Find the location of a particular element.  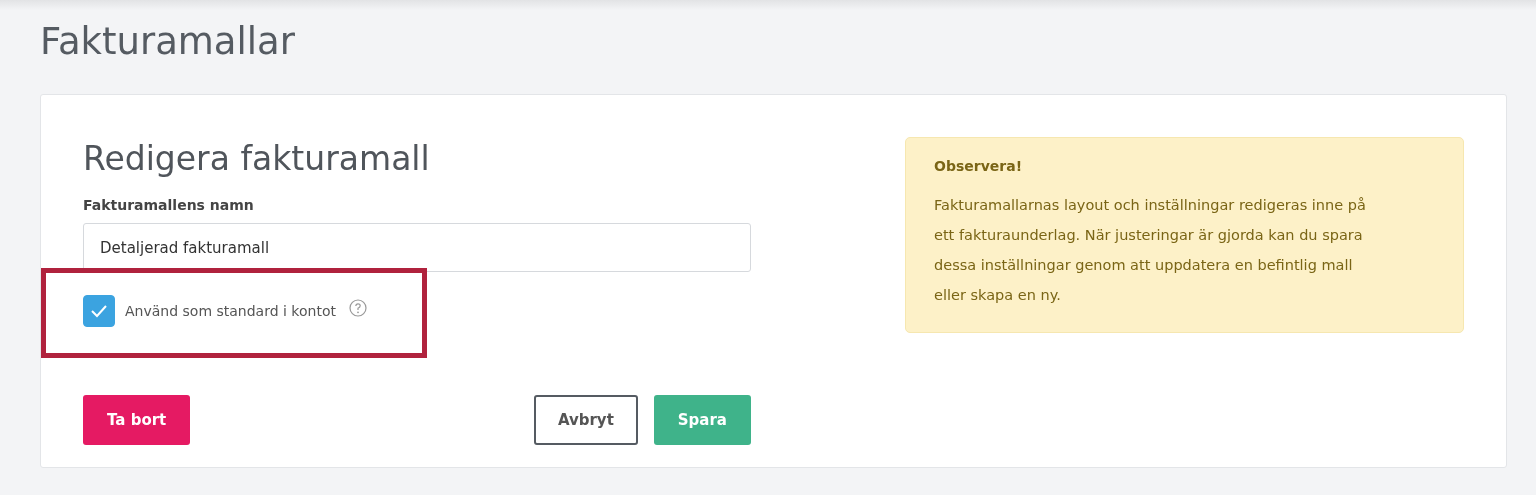

check-icon is located at coordinates (99, 311).